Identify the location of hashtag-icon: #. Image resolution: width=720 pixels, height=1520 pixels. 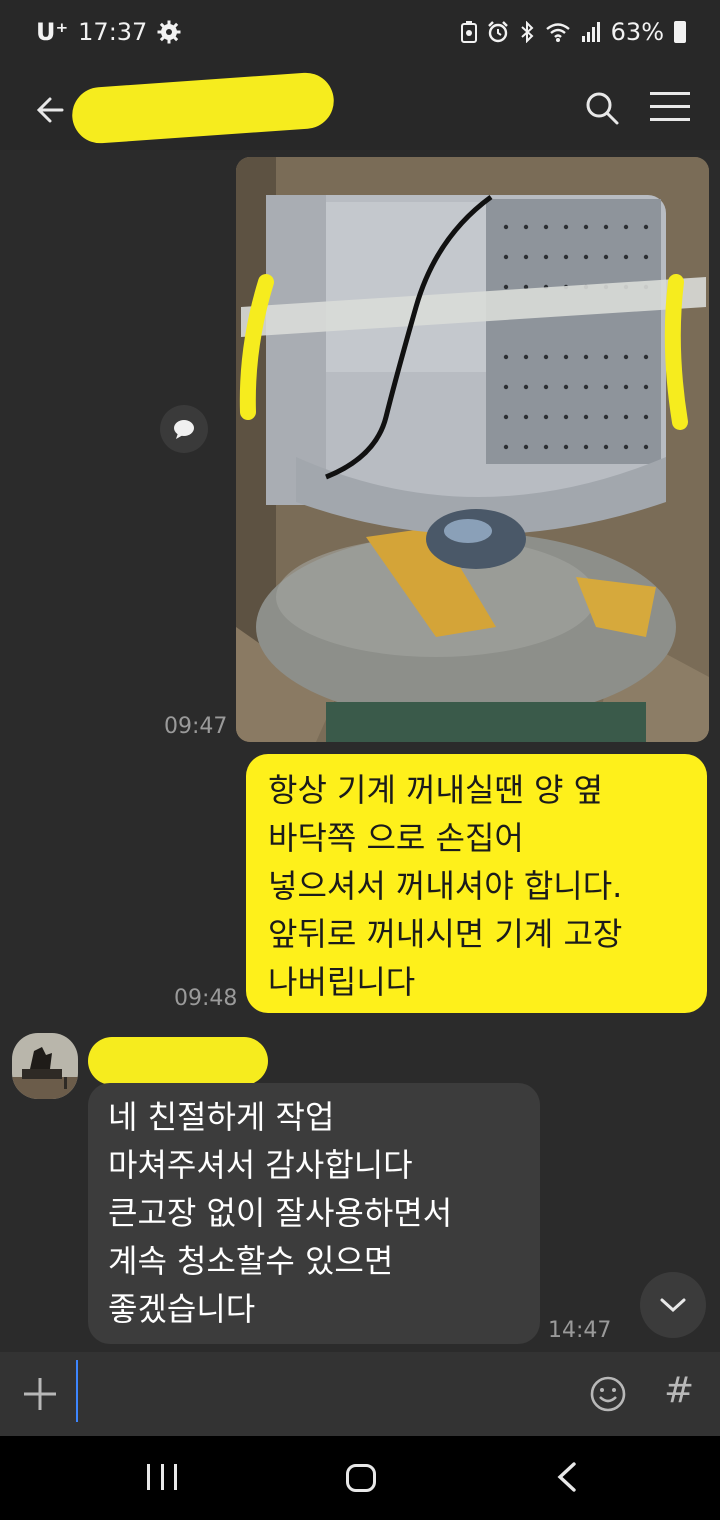
(679, 1390).